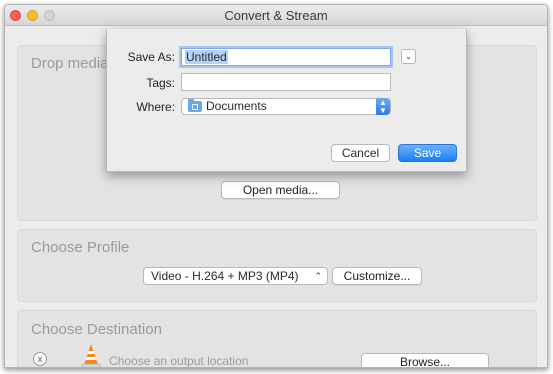 Image resolution: width=553 pixels, height=374 pixels. What do you see at coordinates (286, 82) in the screenshot?
I see `tags-field` at bounding box center [286, 82].